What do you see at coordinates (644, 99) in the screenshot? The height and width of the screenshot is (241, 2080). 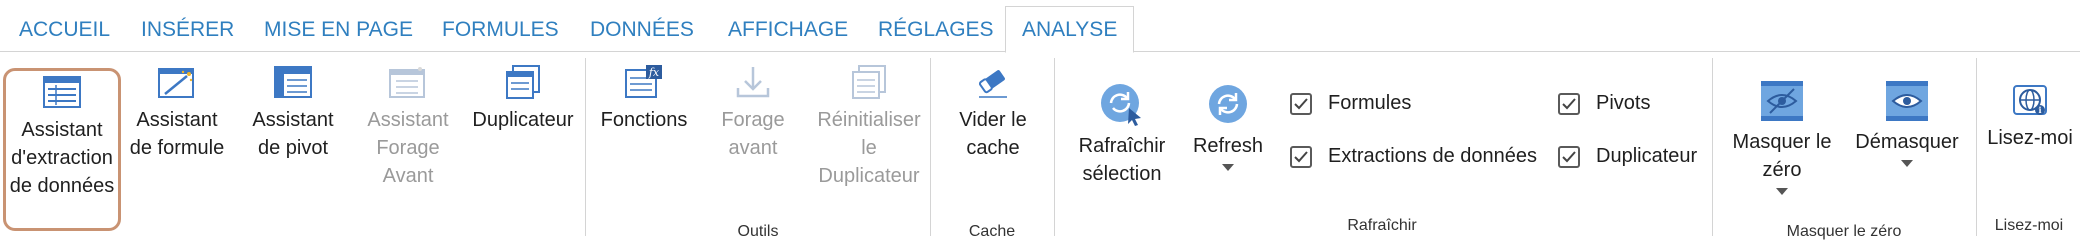 I see `functions-button: fx Fonctions` at bounding box center [644, 99].